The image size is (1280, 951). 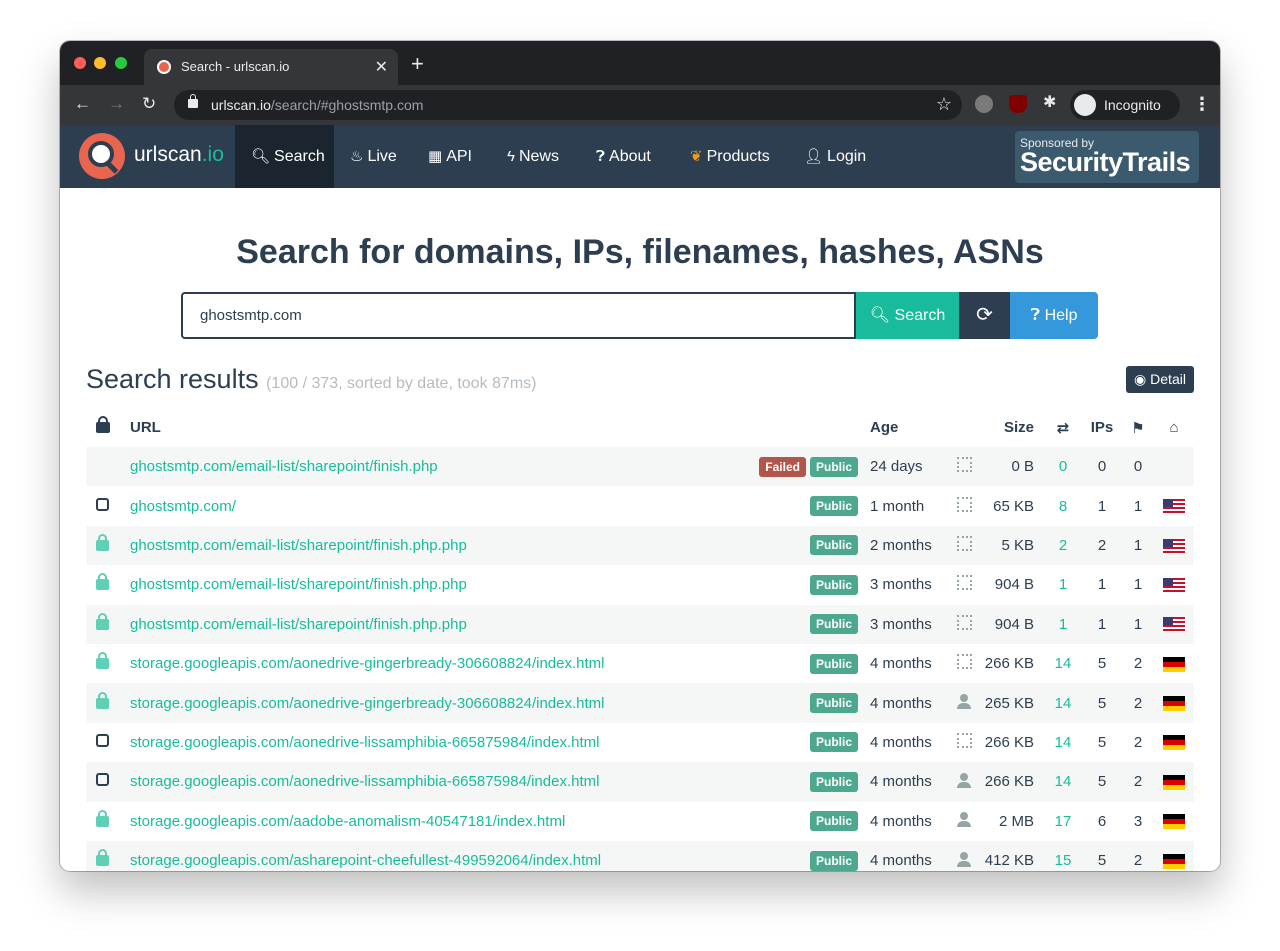 What do you see at coordinates (299, 156) in the screenshot?
I see `nav-search-label: Search` at bounding box center [299, 156].